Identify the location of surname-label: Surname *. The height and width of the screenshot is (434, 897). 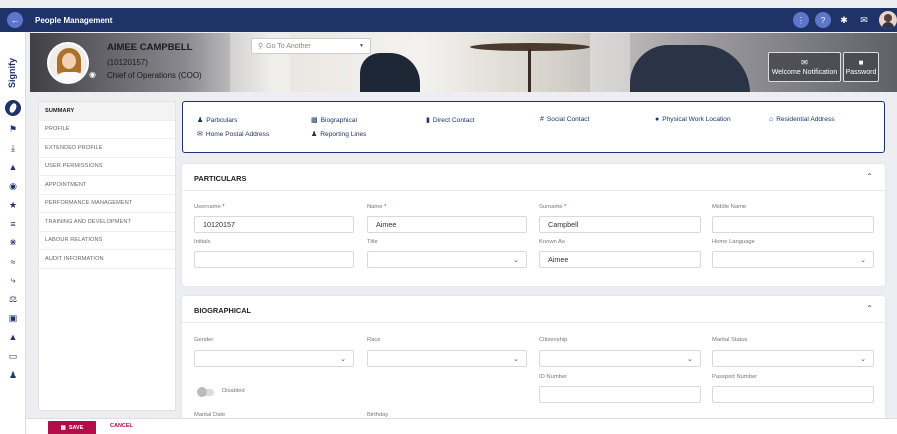
(553, 207).